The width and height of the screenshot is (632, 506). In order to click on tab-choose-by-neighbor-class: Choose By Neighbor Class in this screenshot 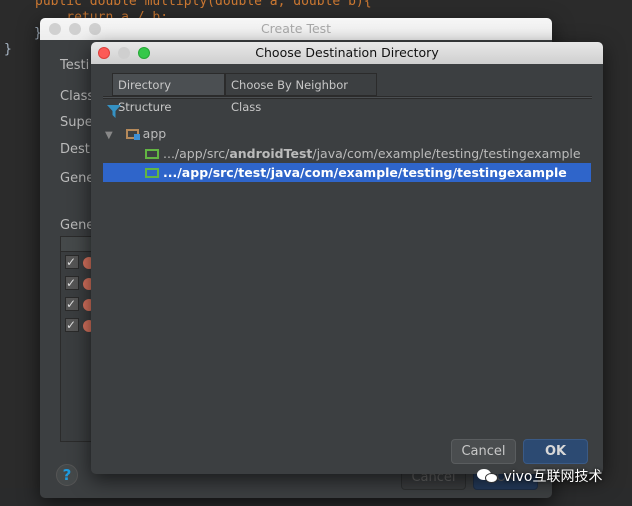, I will do `click(301, 93)`.